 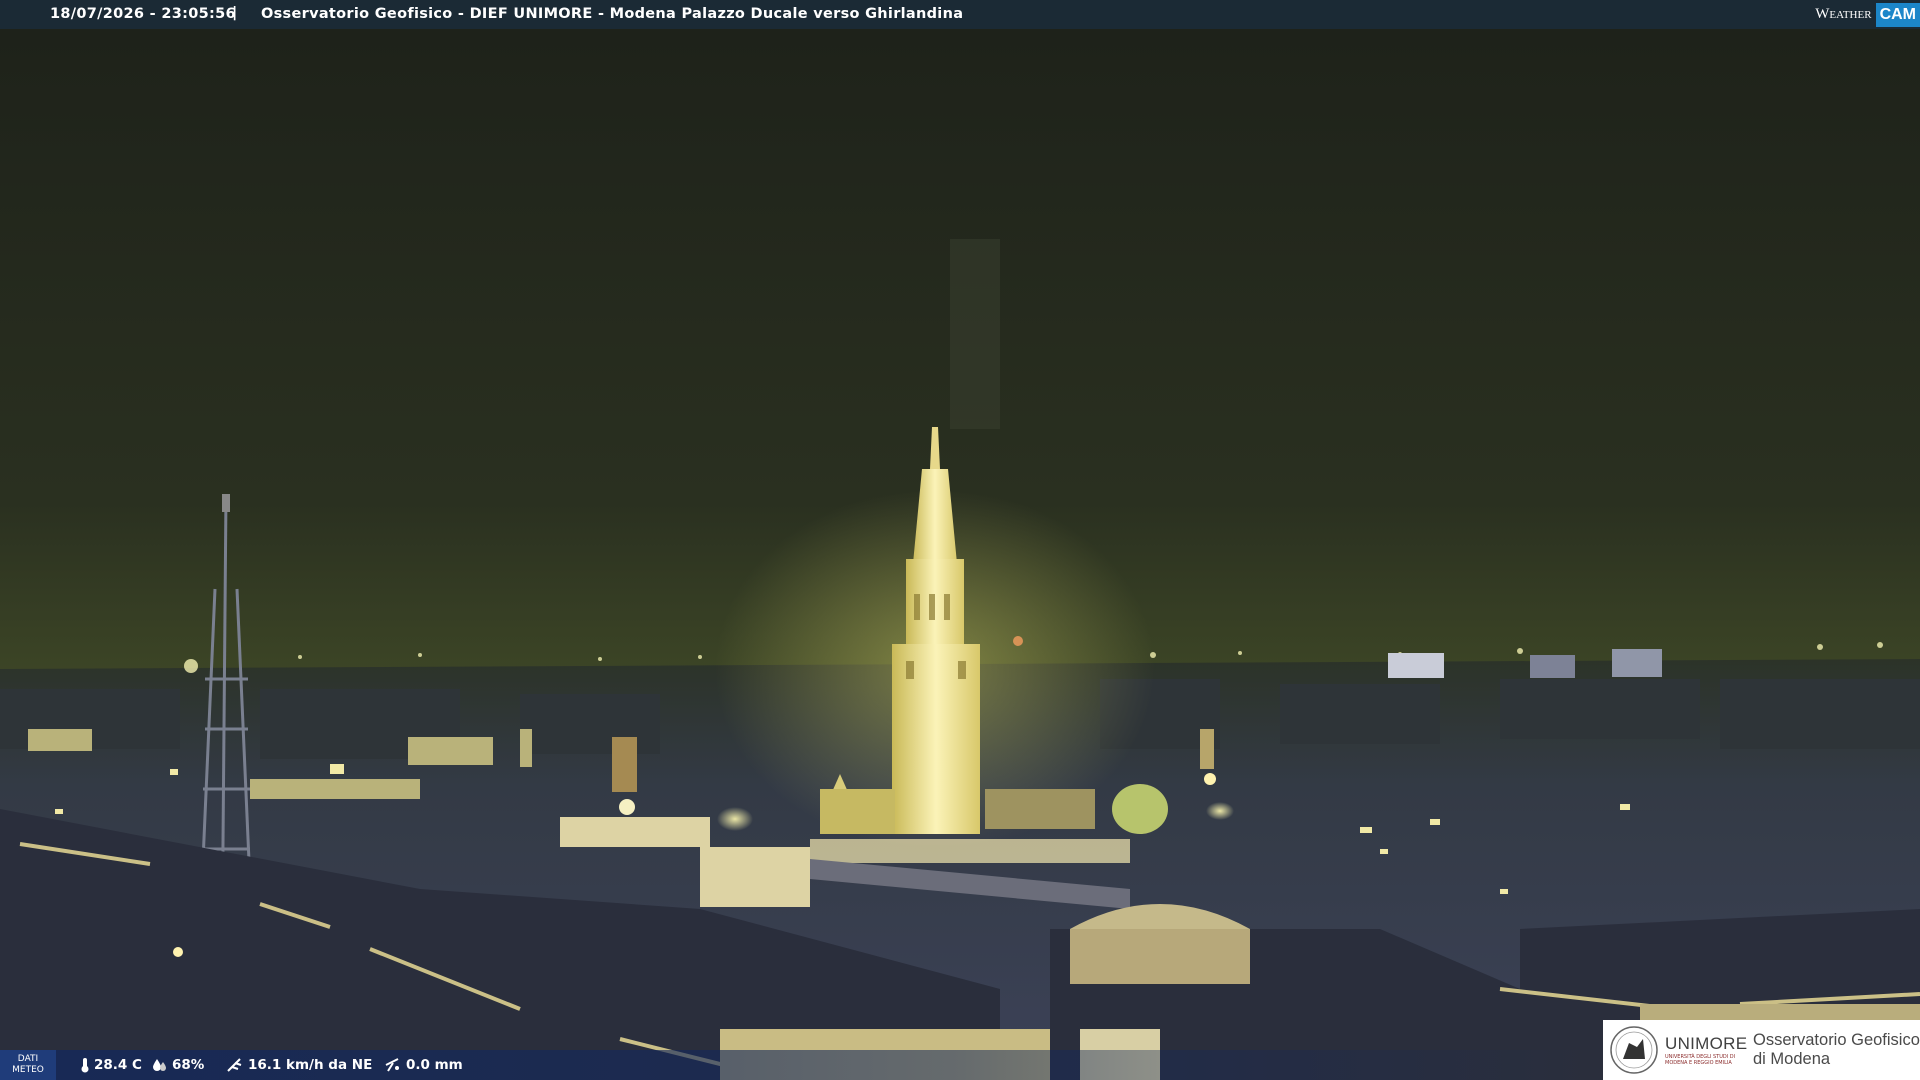 What do you see at coordinates (28, 1070) in the screenshot?
I see `meteo-tag-line2: METEO` at bounding box center [28, 1070].